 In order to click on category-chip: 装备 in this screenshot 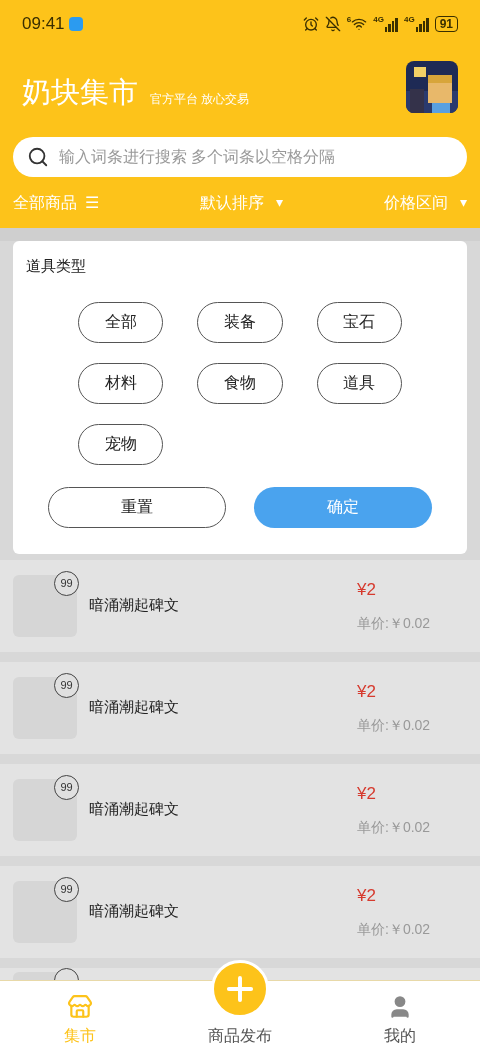, I will do `click(240, 322)`.